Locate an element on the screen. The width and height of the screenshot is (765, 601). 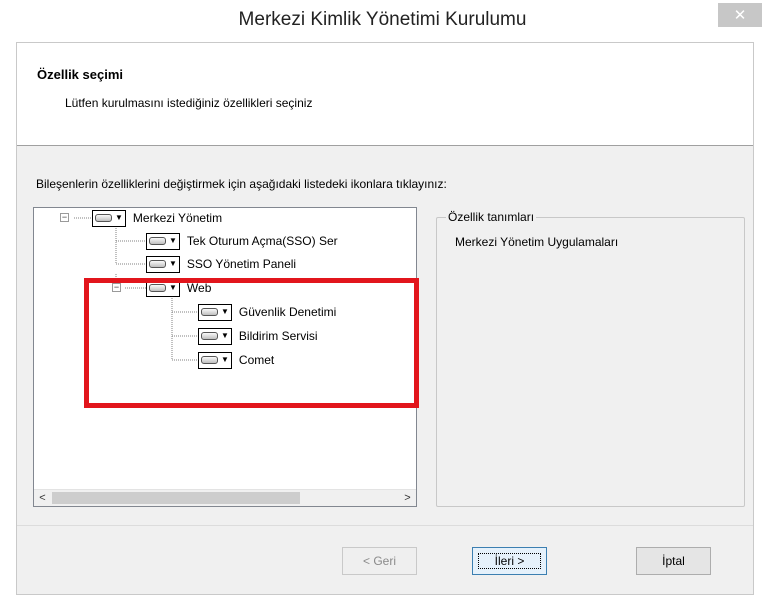
tree-item-label: Tek Oturum Açma(SSO) Ser is located at coordinates (262, 241).